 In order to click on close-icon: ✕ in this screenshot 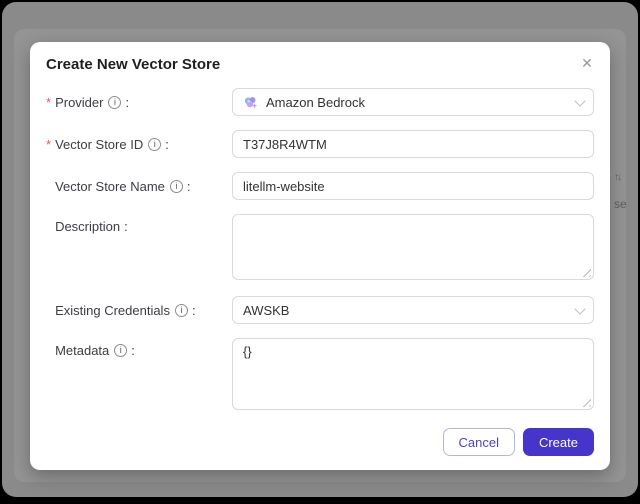, I will do `click(587, 63)`.